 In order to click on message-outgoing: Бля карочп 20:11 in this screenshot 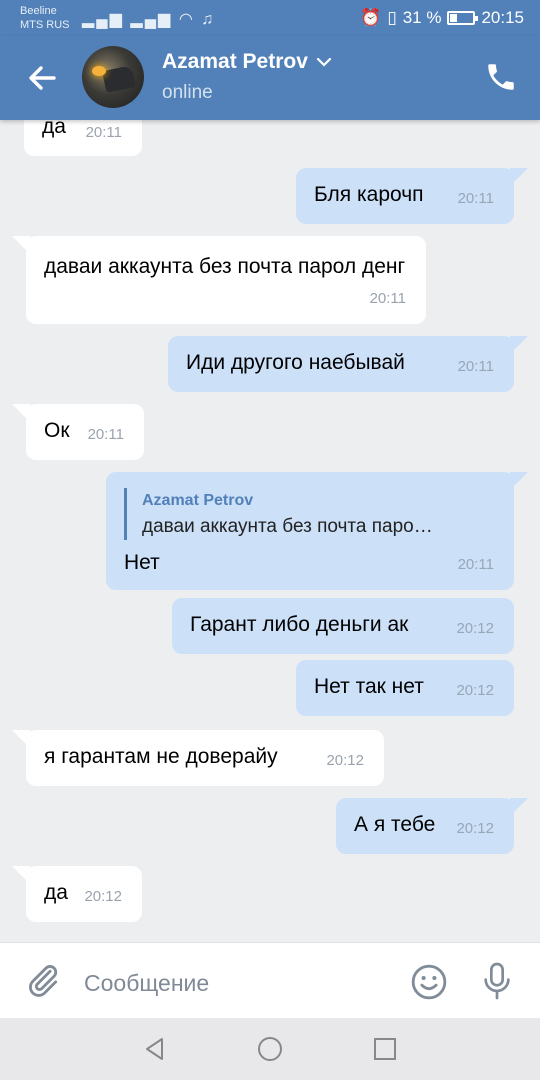, I will do `click(412, 196)`.